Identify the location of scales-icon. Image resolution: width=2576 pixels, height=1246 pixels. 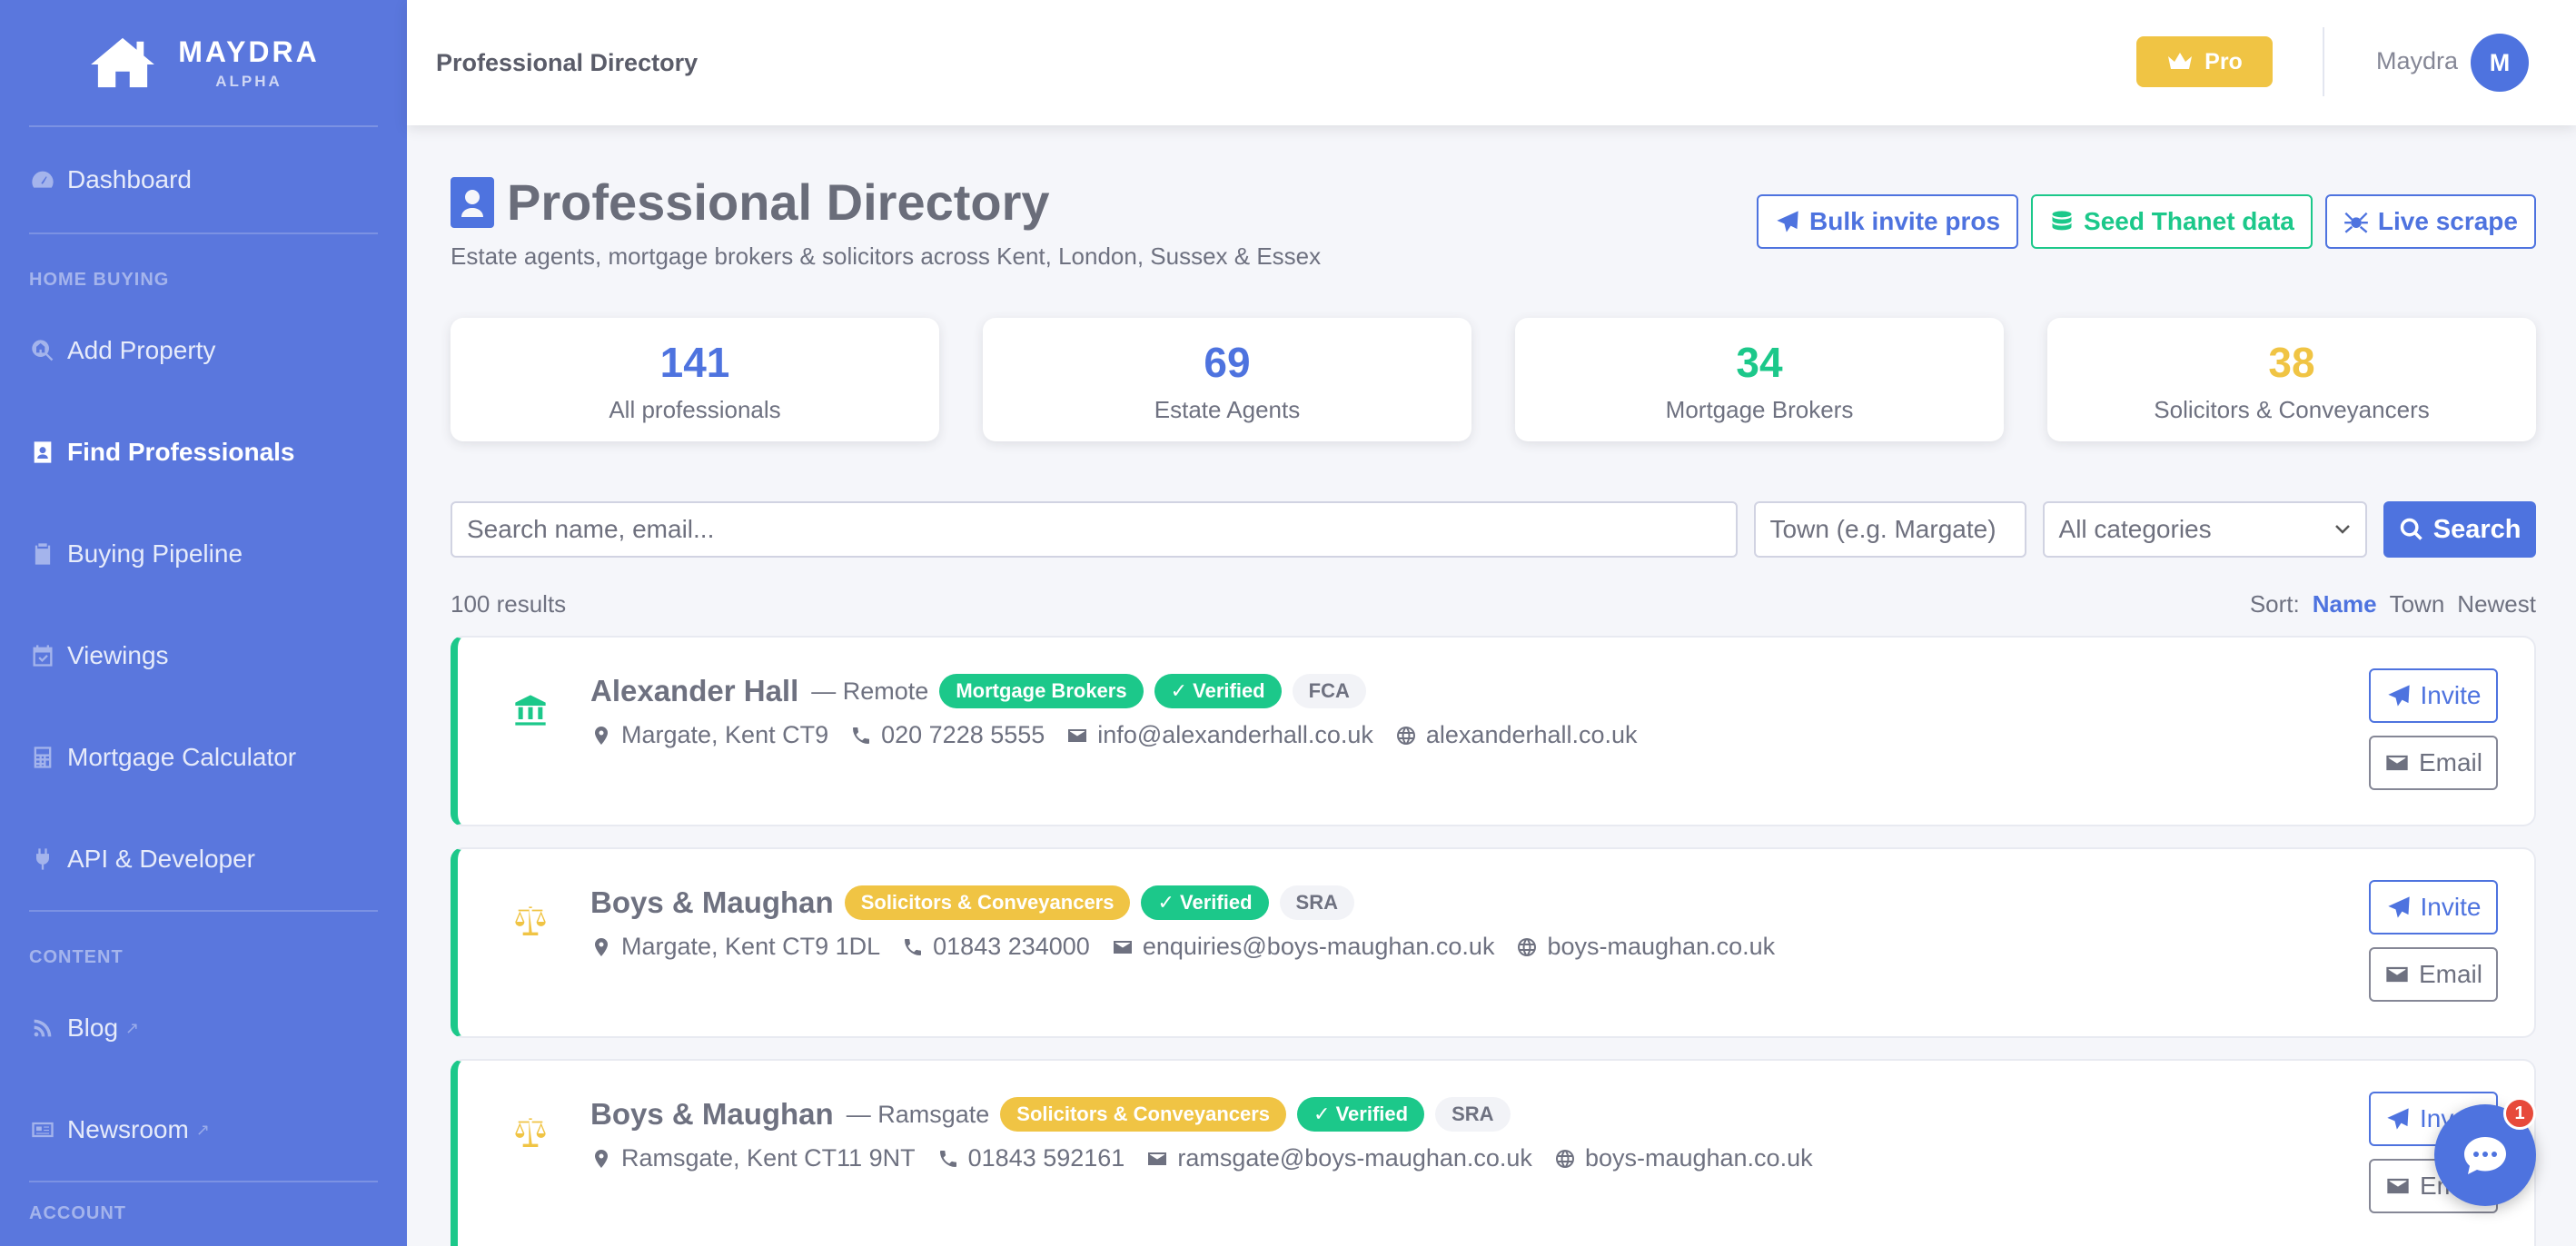
(530, 1133).